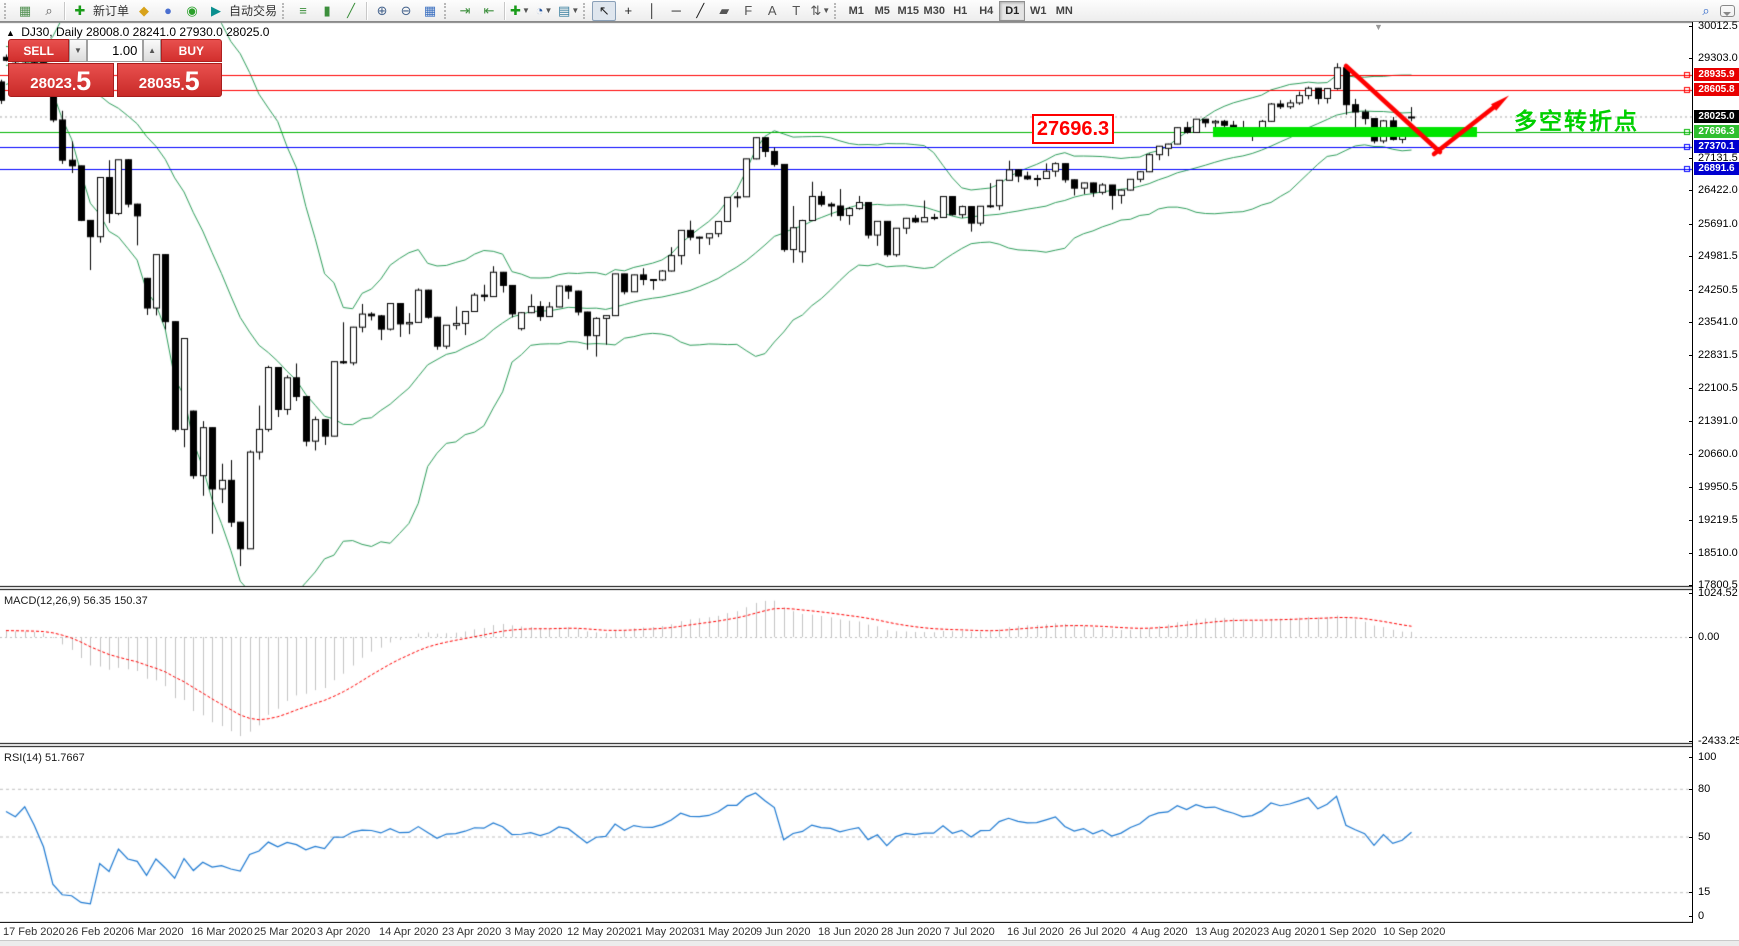 This screenshot has height=946, width=1739. Describe the element at coordinates (1706, 11) in the screenshot. I see `search-icon: ⌕` at that location.